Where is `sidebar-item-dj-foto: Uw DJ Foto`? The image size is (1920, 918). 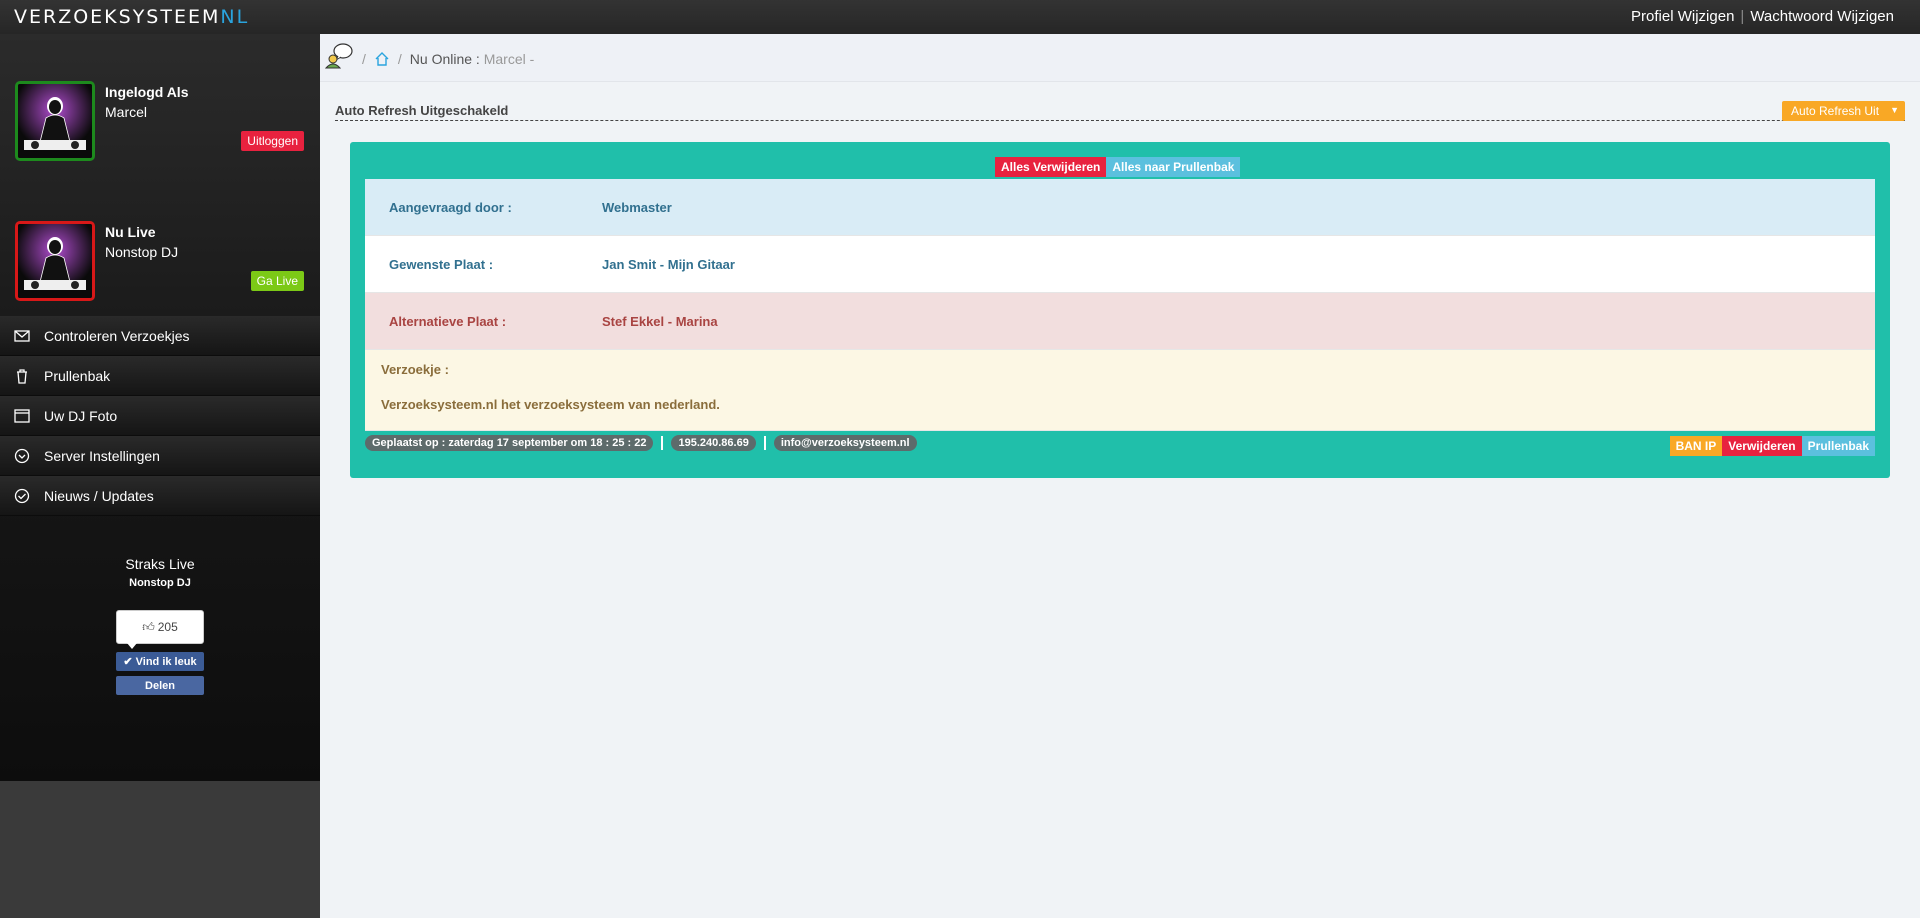 sidebar-item-dj-foto: Uw DJ Foto is located at coordinates (160, 416).